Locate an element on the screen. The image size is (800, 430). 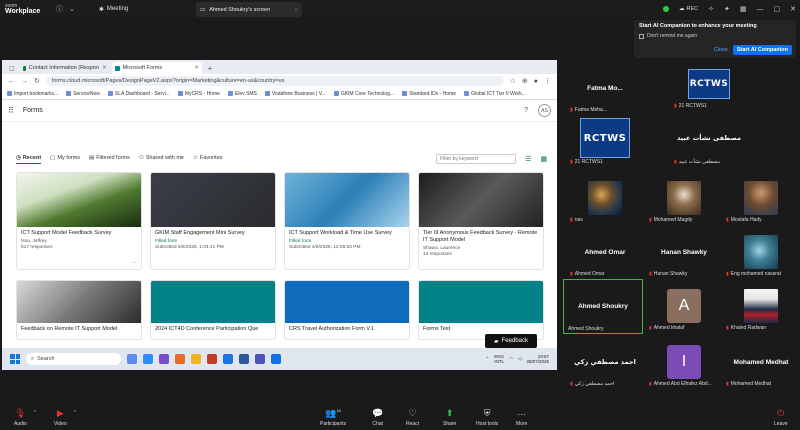
close-button: Close is located at coordinates (721, 50).